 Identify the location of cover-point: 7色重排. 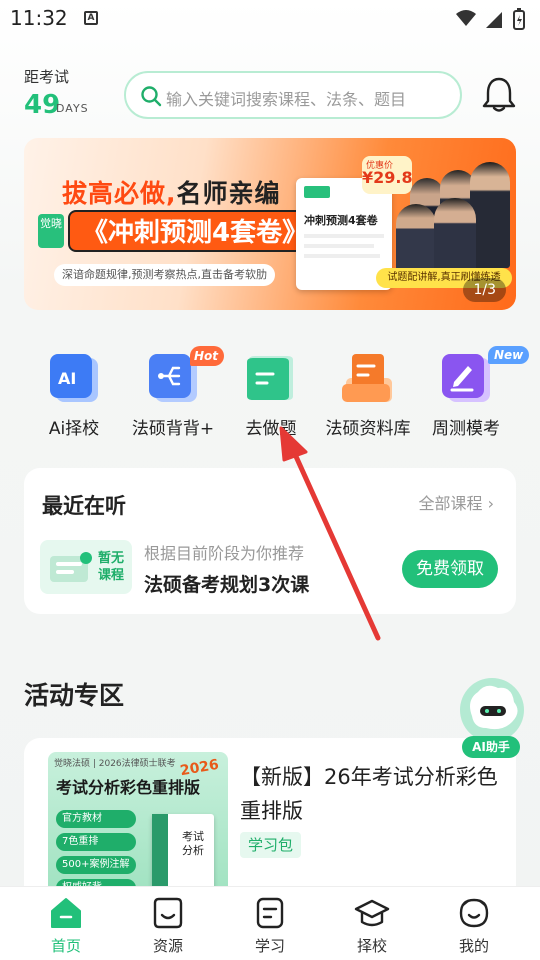
(96, 842).